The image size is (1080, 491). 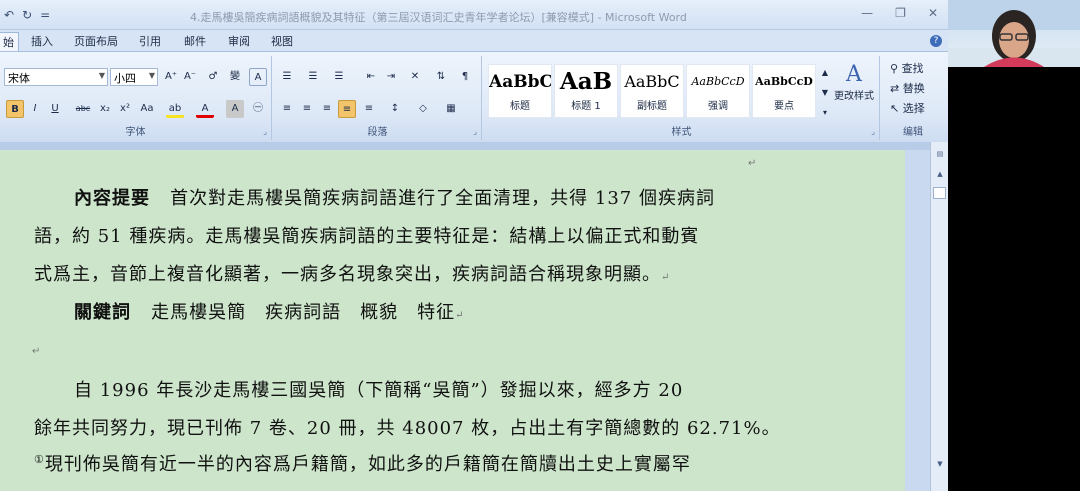 What do you see at coordinates (135, 132) in the screenshot?
I see `font-group-label: 字体` at bounding box center [135, 132].